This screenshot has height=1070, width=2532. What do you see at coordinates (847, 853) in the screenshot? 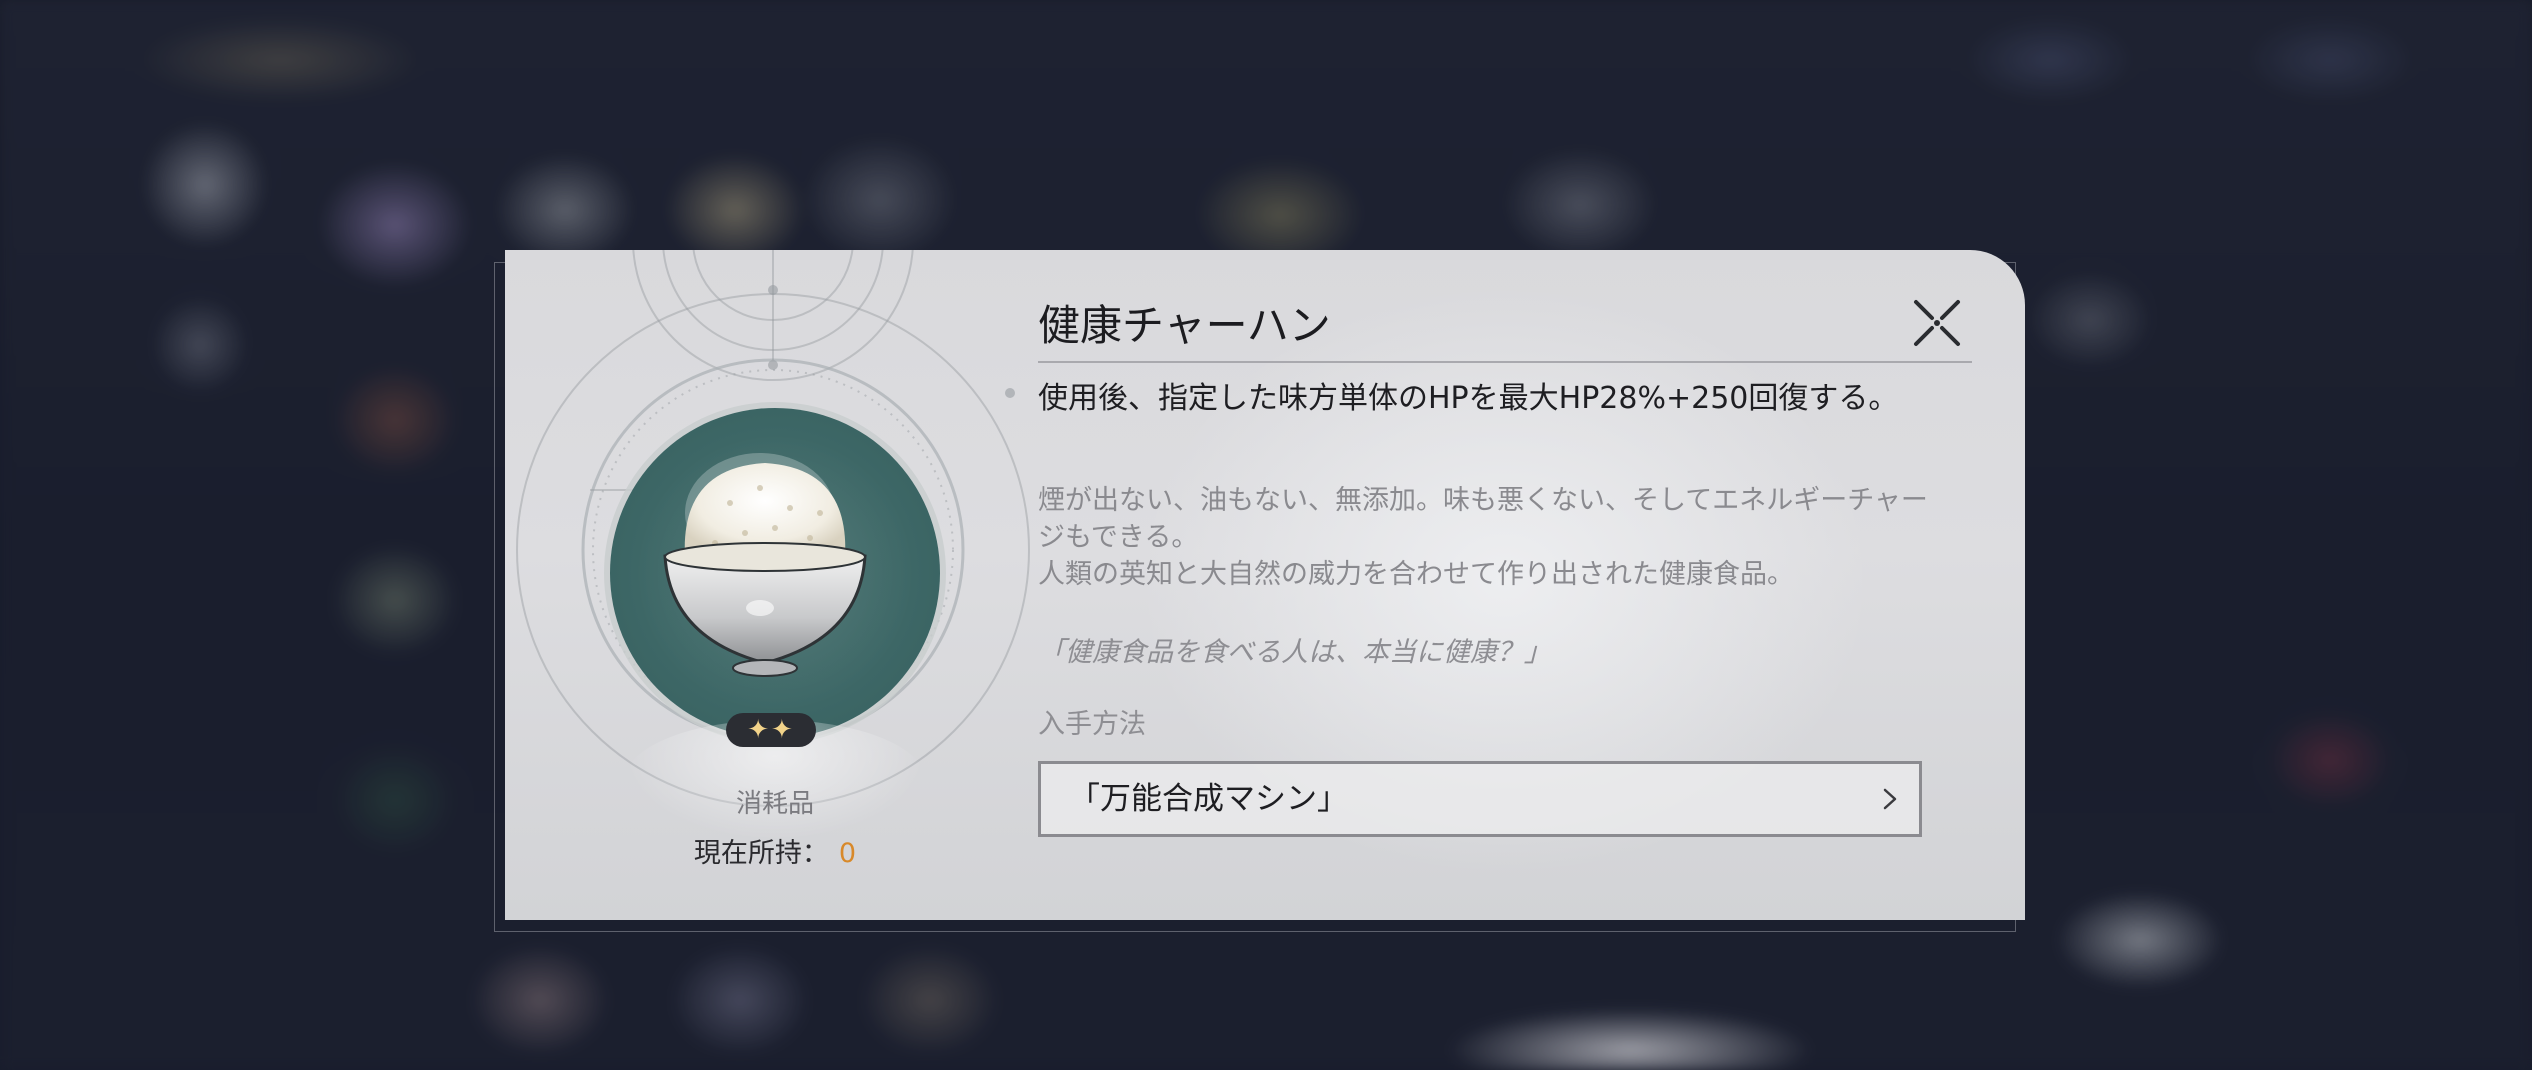
I see `owned-count-value: 0` at bounding box center [847, 853].